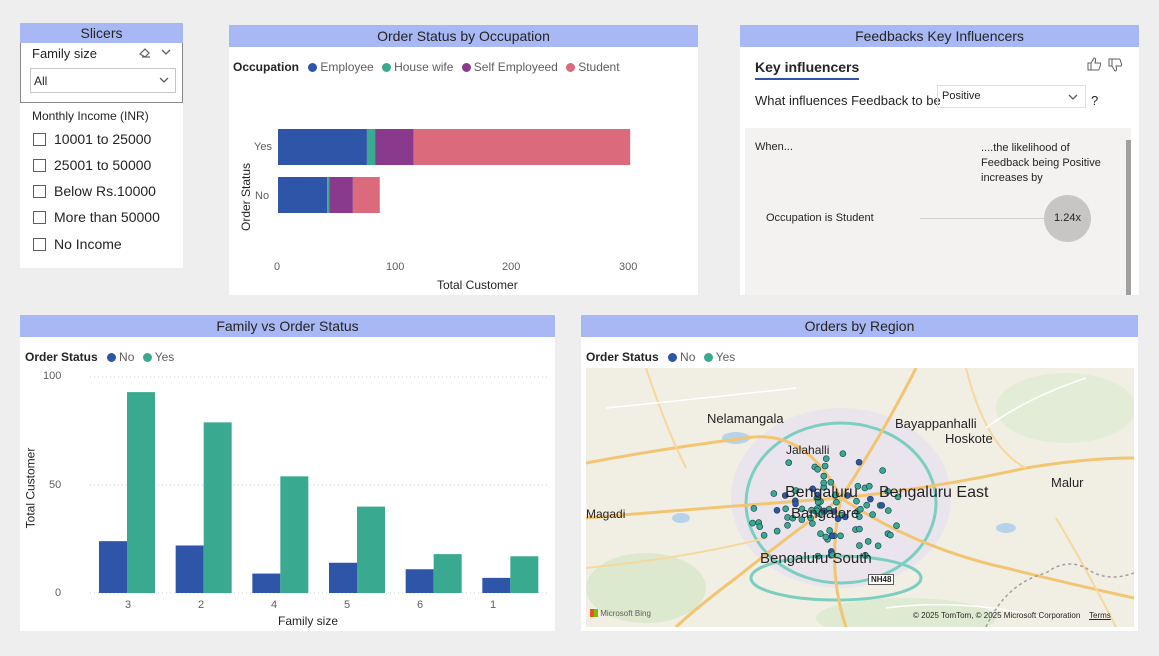 The image size is (1159, 656). I want to click on dropdown-chevron-icon, so click(164, 82).